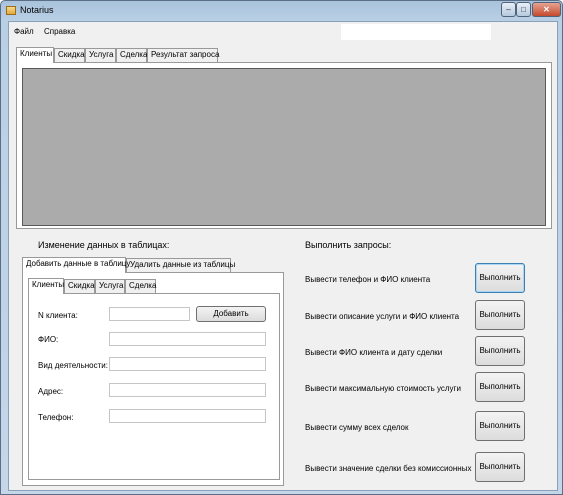  What do you see at coordinates (58, 315) in the screenshot?
I see `client-no-label: N клиента:` at bounding box center [58, 315].